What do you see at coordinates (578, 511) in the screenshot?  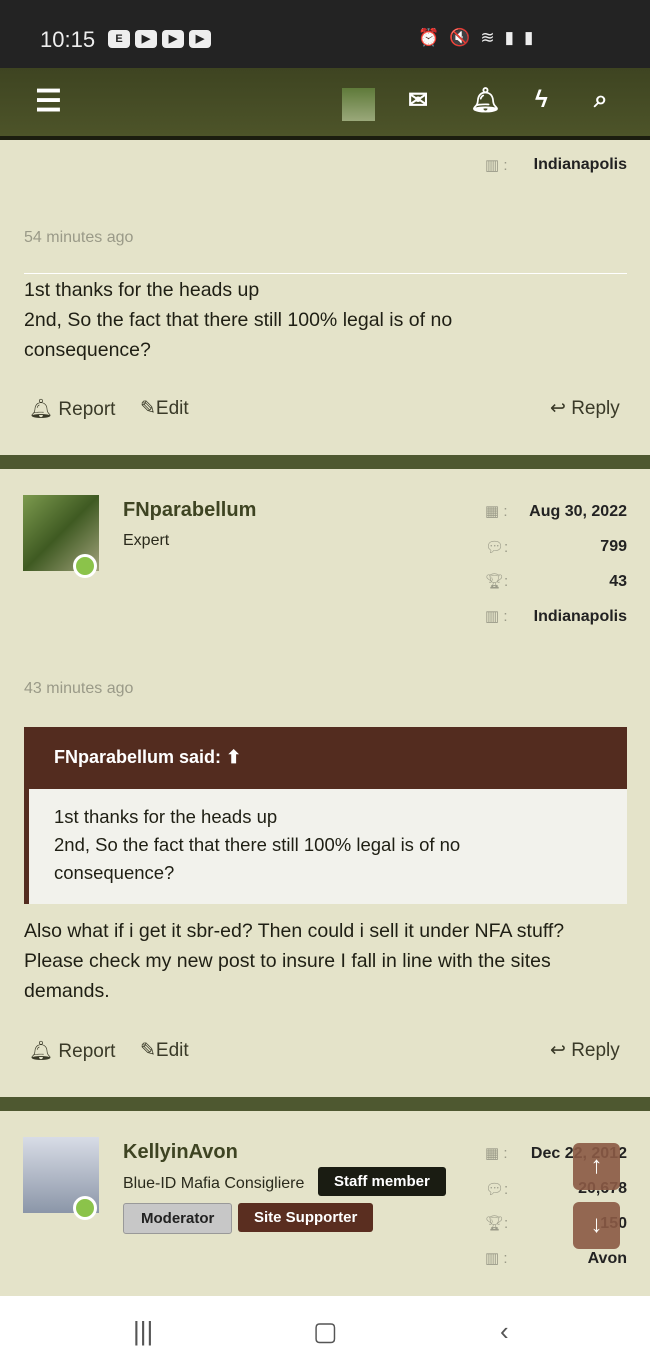 I see `joined-date: Aug 30, 2022` at bounding box center [578, 511].